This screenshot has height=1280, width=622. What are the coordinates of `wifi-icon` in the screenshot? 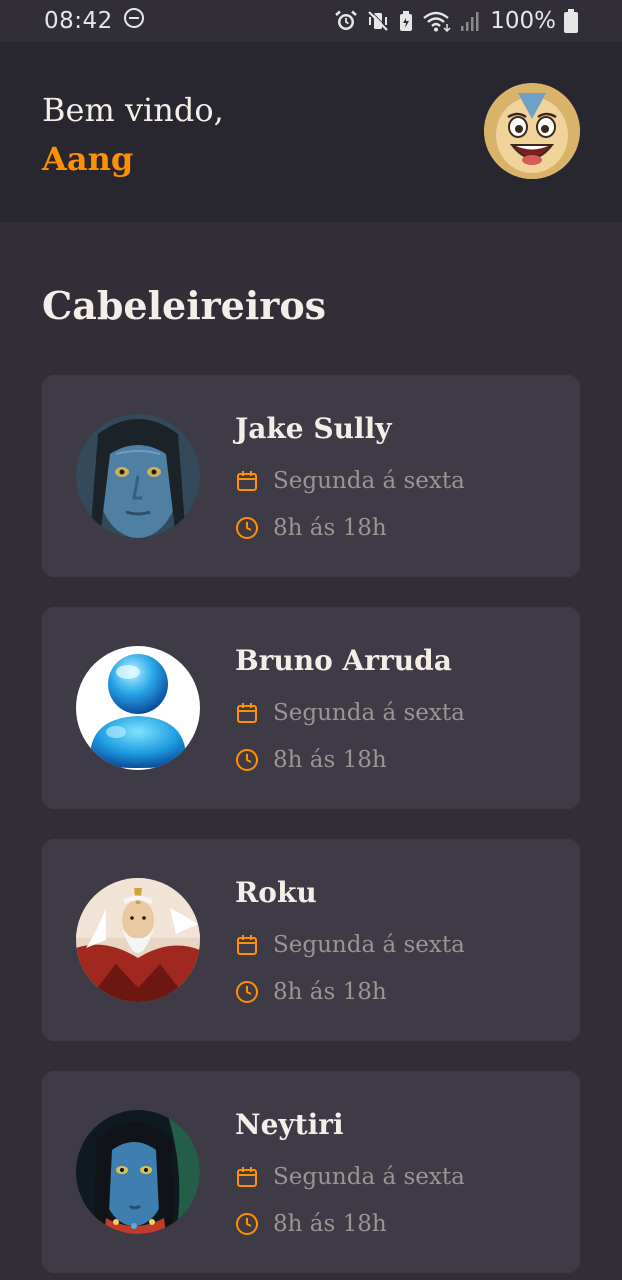 It's located at (437, 21).